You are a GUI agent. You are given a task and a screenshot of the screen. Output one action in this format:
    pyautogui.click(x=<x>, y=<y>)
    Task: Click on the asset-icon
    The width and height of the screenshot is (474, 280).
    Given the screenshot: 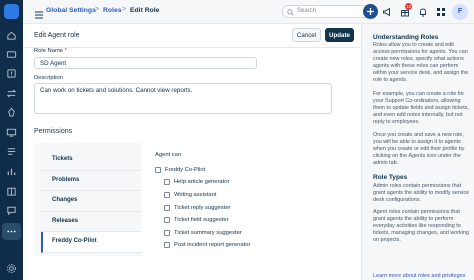 What is the action you would take?
    pyautogui.click(x=11, y=132)
    